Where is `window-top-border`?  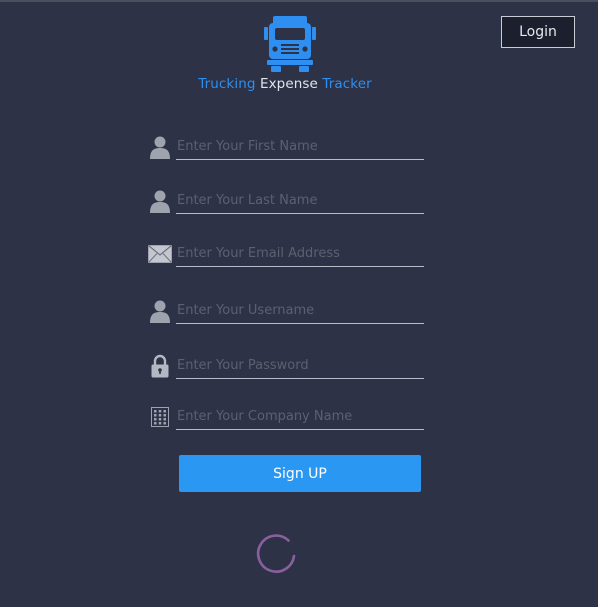
window-top-border is located at coordinates (299, 1).